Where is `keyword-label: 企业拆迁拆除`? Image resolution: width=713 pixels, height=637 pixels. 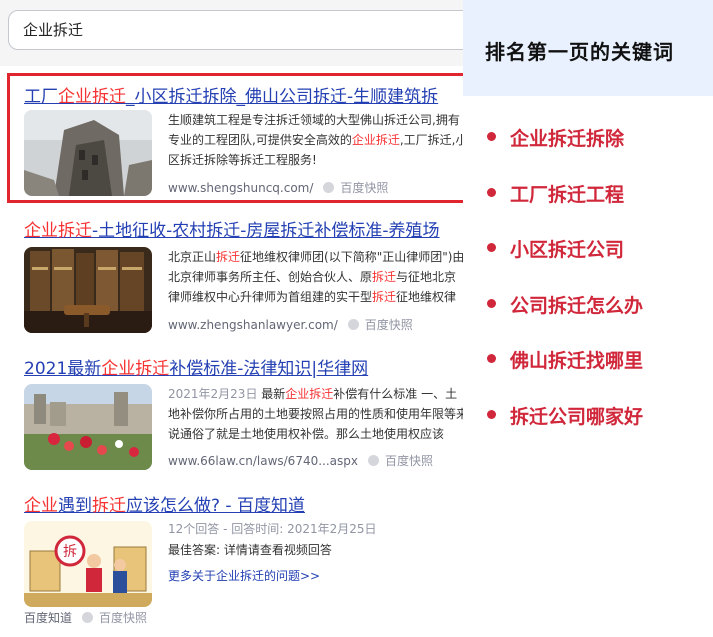
keyword-label: 企业拆迁拆除 is located at coordinates (567, 139).